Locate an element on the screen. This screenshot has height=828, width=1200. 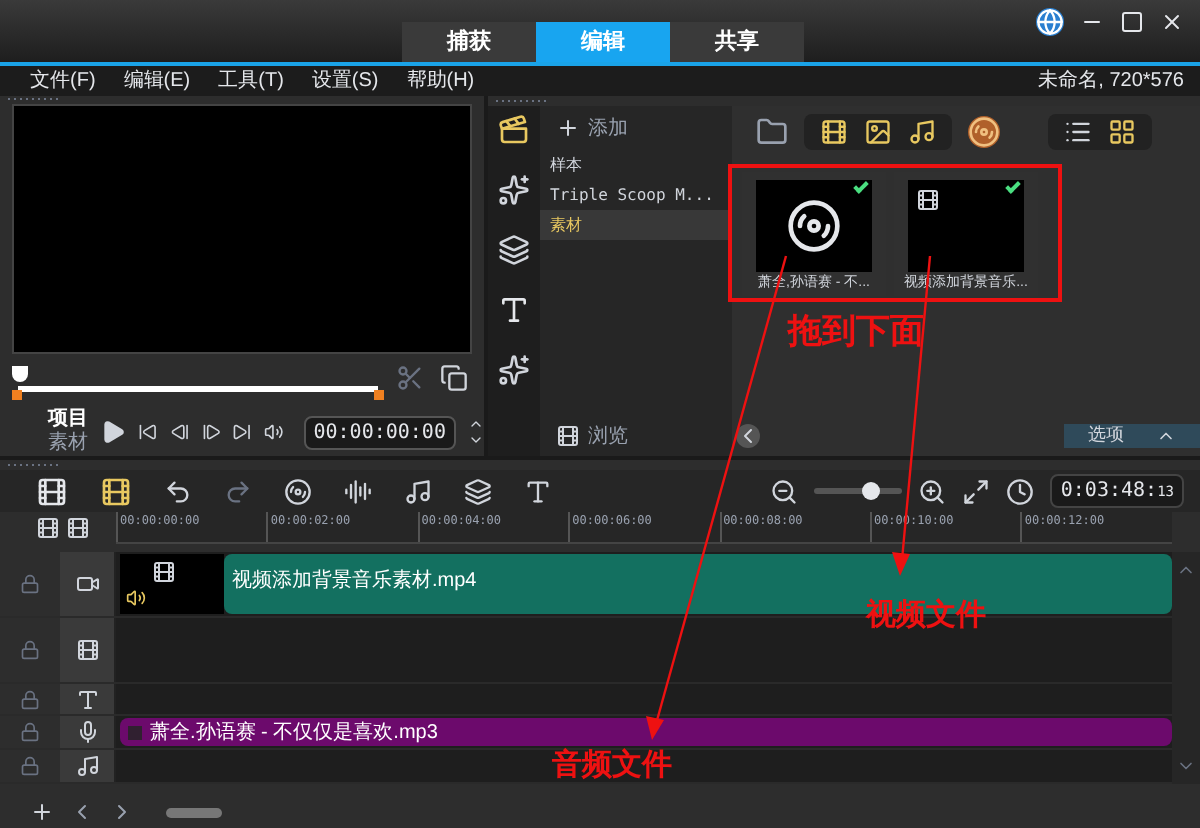
undo-icon is located at coordinates (178, 491).